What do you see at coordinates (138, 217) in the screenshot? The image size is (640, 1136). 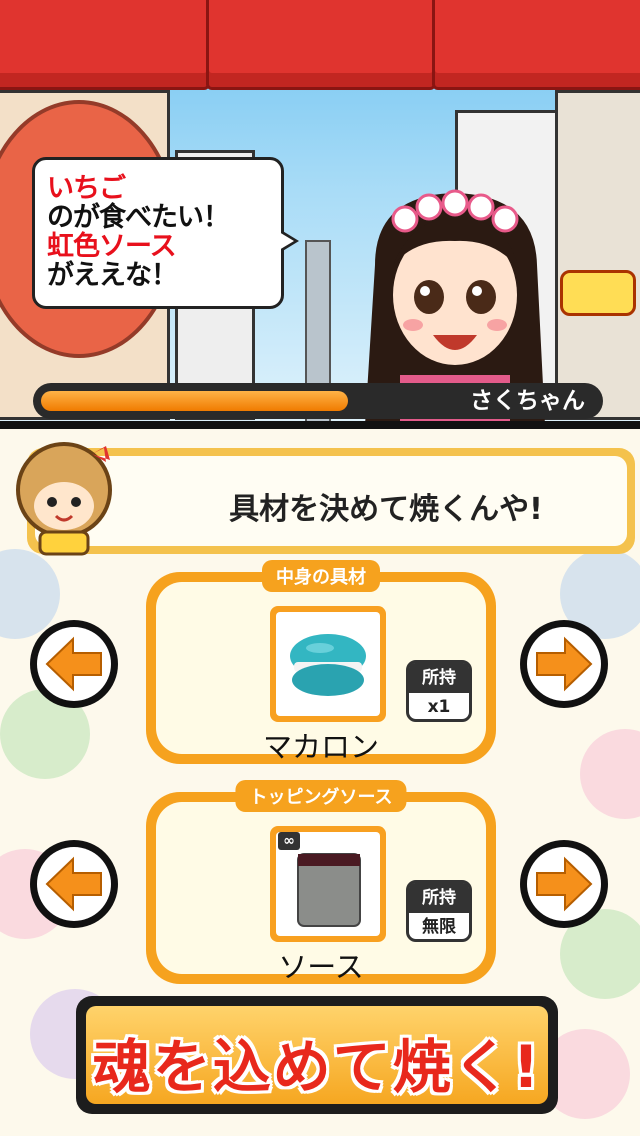 I see `speech-line-2: のが食べたい！` at bounding box center [138, 217].